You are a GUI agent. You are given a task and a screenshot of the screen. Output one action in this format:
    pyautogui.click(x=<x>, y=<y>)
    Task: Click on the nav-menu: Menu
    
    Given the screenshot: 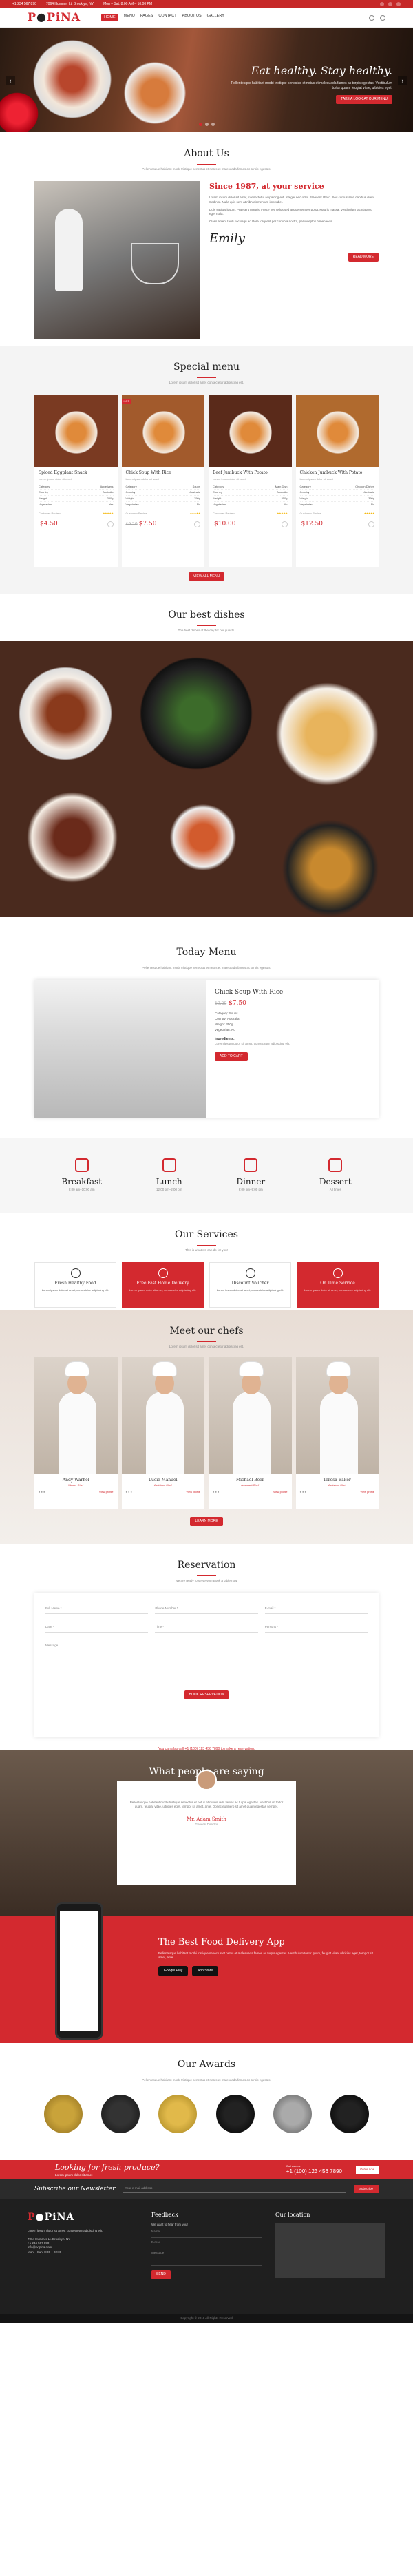 What is the action you would take?
    pyautogui.click(x=129, y=18)
    